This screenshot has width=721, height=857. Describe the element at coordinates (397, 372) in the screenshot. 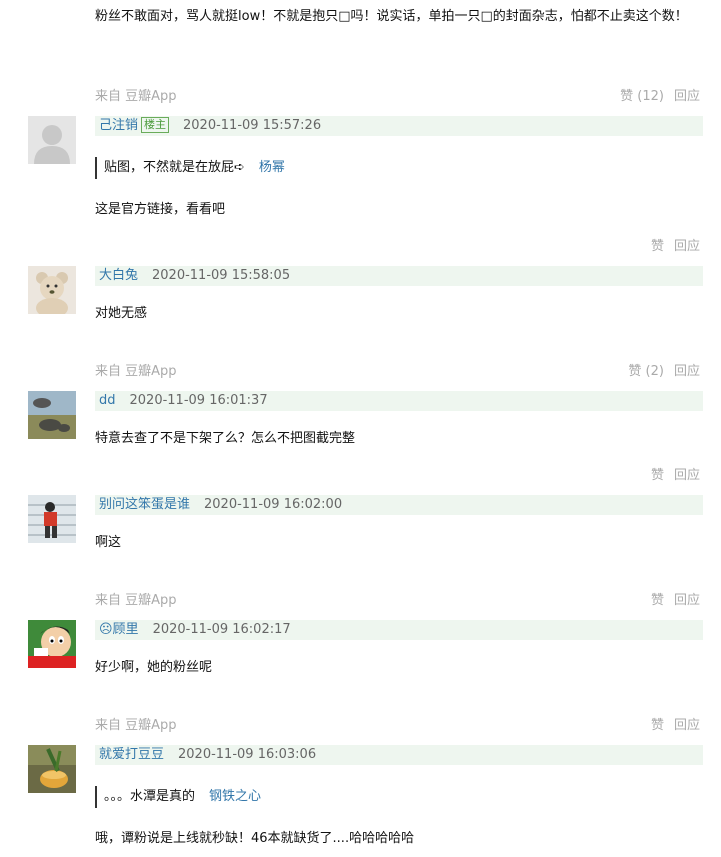

I see `comment-meta-row: 来自 豆瓣App 赞 (2) 回应` at that location.